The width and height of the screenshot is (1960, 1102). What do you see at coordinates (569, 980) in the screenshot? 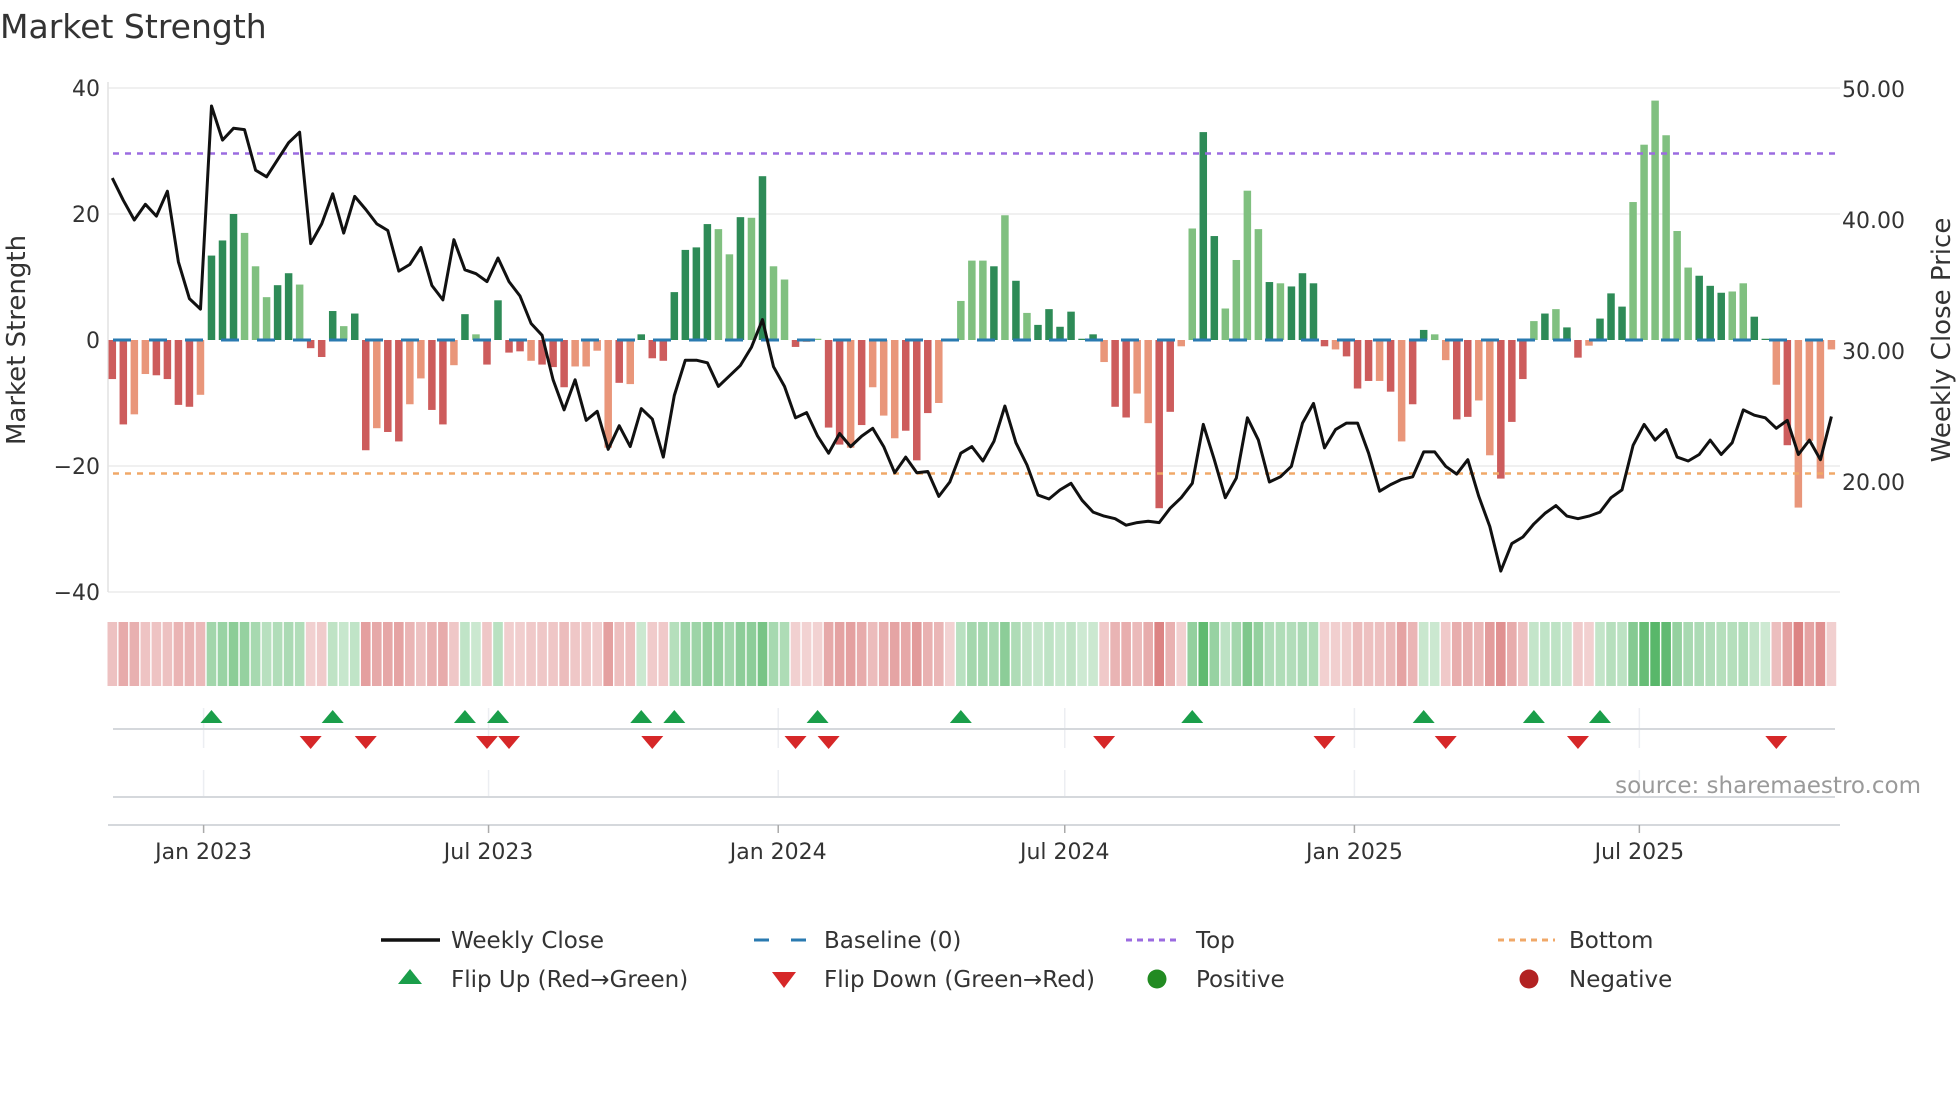
I see `legend-label: Flip Up (Red→Green)` at bounding box center [569, 980].